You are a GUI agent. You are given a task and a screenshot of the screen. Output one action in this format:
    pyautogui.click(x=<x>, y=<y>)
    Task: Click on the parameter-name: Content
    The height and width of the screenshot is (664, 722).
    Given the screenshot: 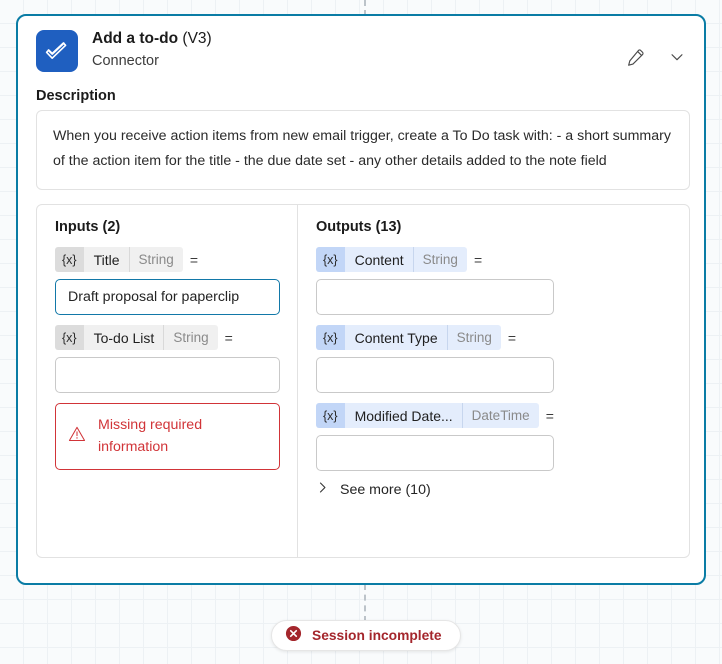 What is the action you would take?
    pyautogui.click(x=378, y=259)
    